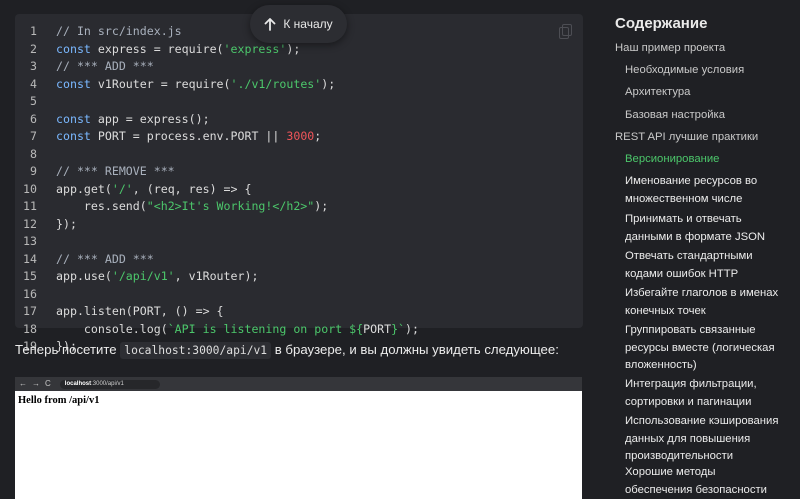 This screenshot has width=800, height=499. Describe the element at coordinates (682, 273) in the screenshot. I see `toc-link-line: кодами ошибок HTTP` at that location.